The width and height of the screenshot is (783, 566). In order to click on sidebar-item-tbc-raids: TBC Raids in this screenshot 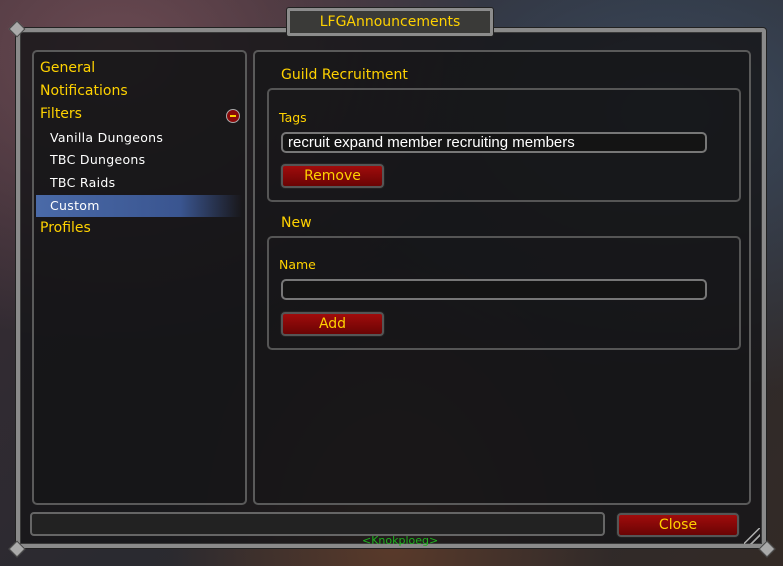, I will do `click(82, 182)`.